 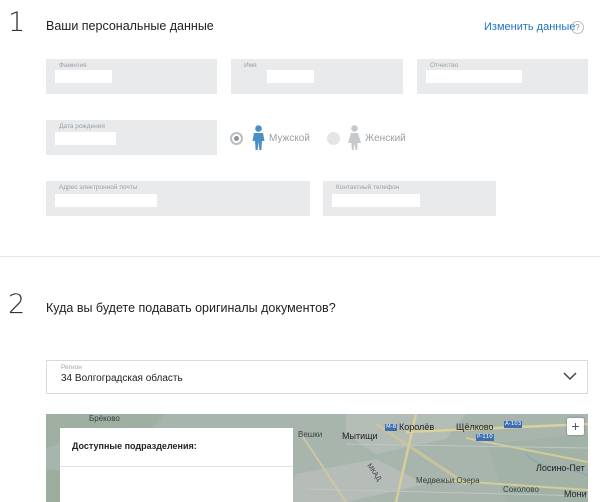 What do you see at coordinates (521, 489) in the screenshot?
I see `map-place-sokolovo: Соколово` at bounding box center [521, 489].